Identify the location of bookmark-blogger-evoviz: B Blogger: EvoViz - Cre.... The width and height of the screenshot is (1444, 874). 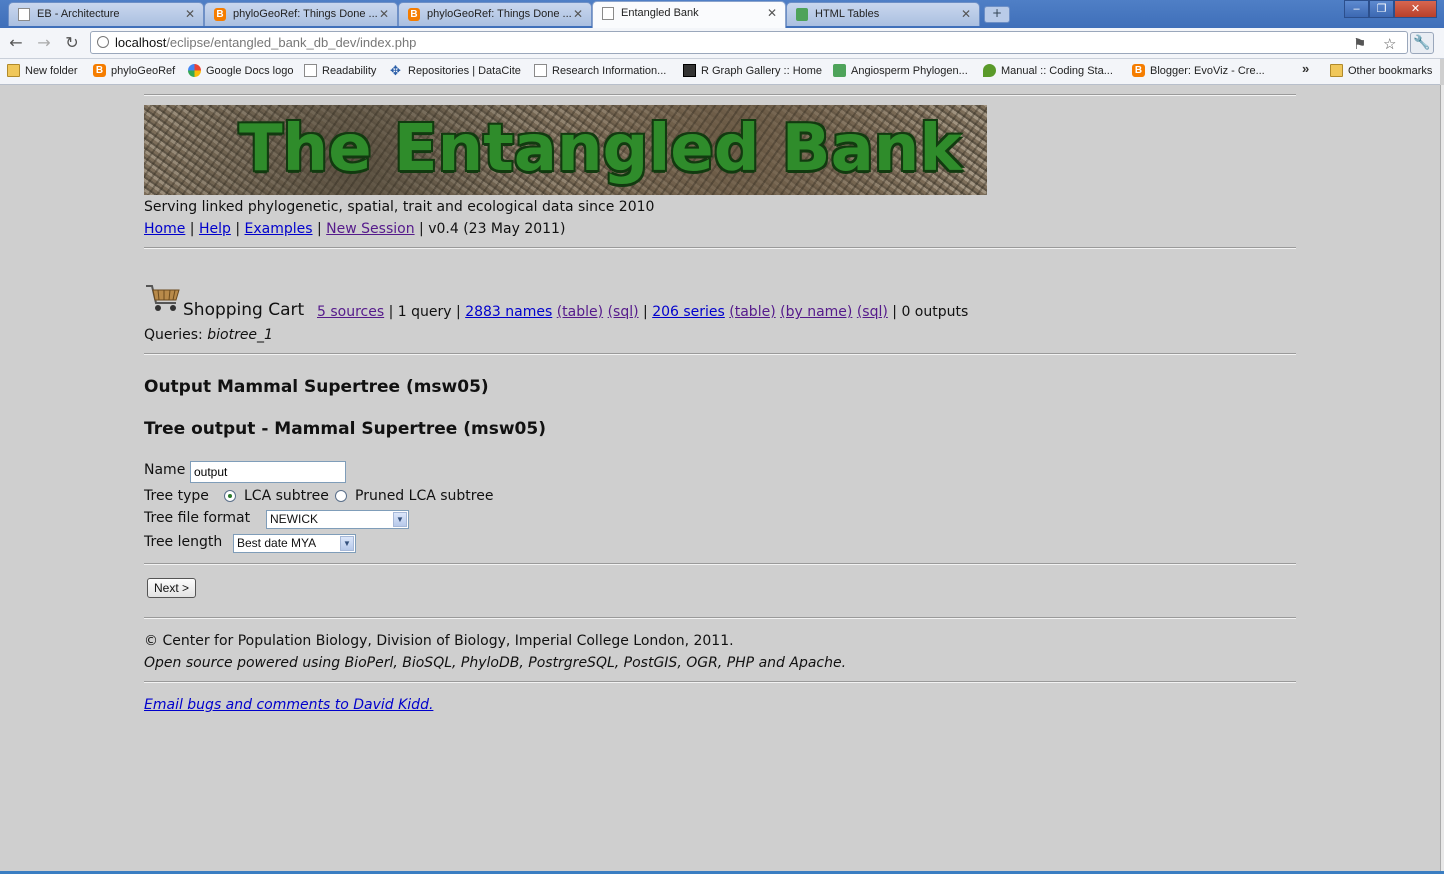
(1198, 71).